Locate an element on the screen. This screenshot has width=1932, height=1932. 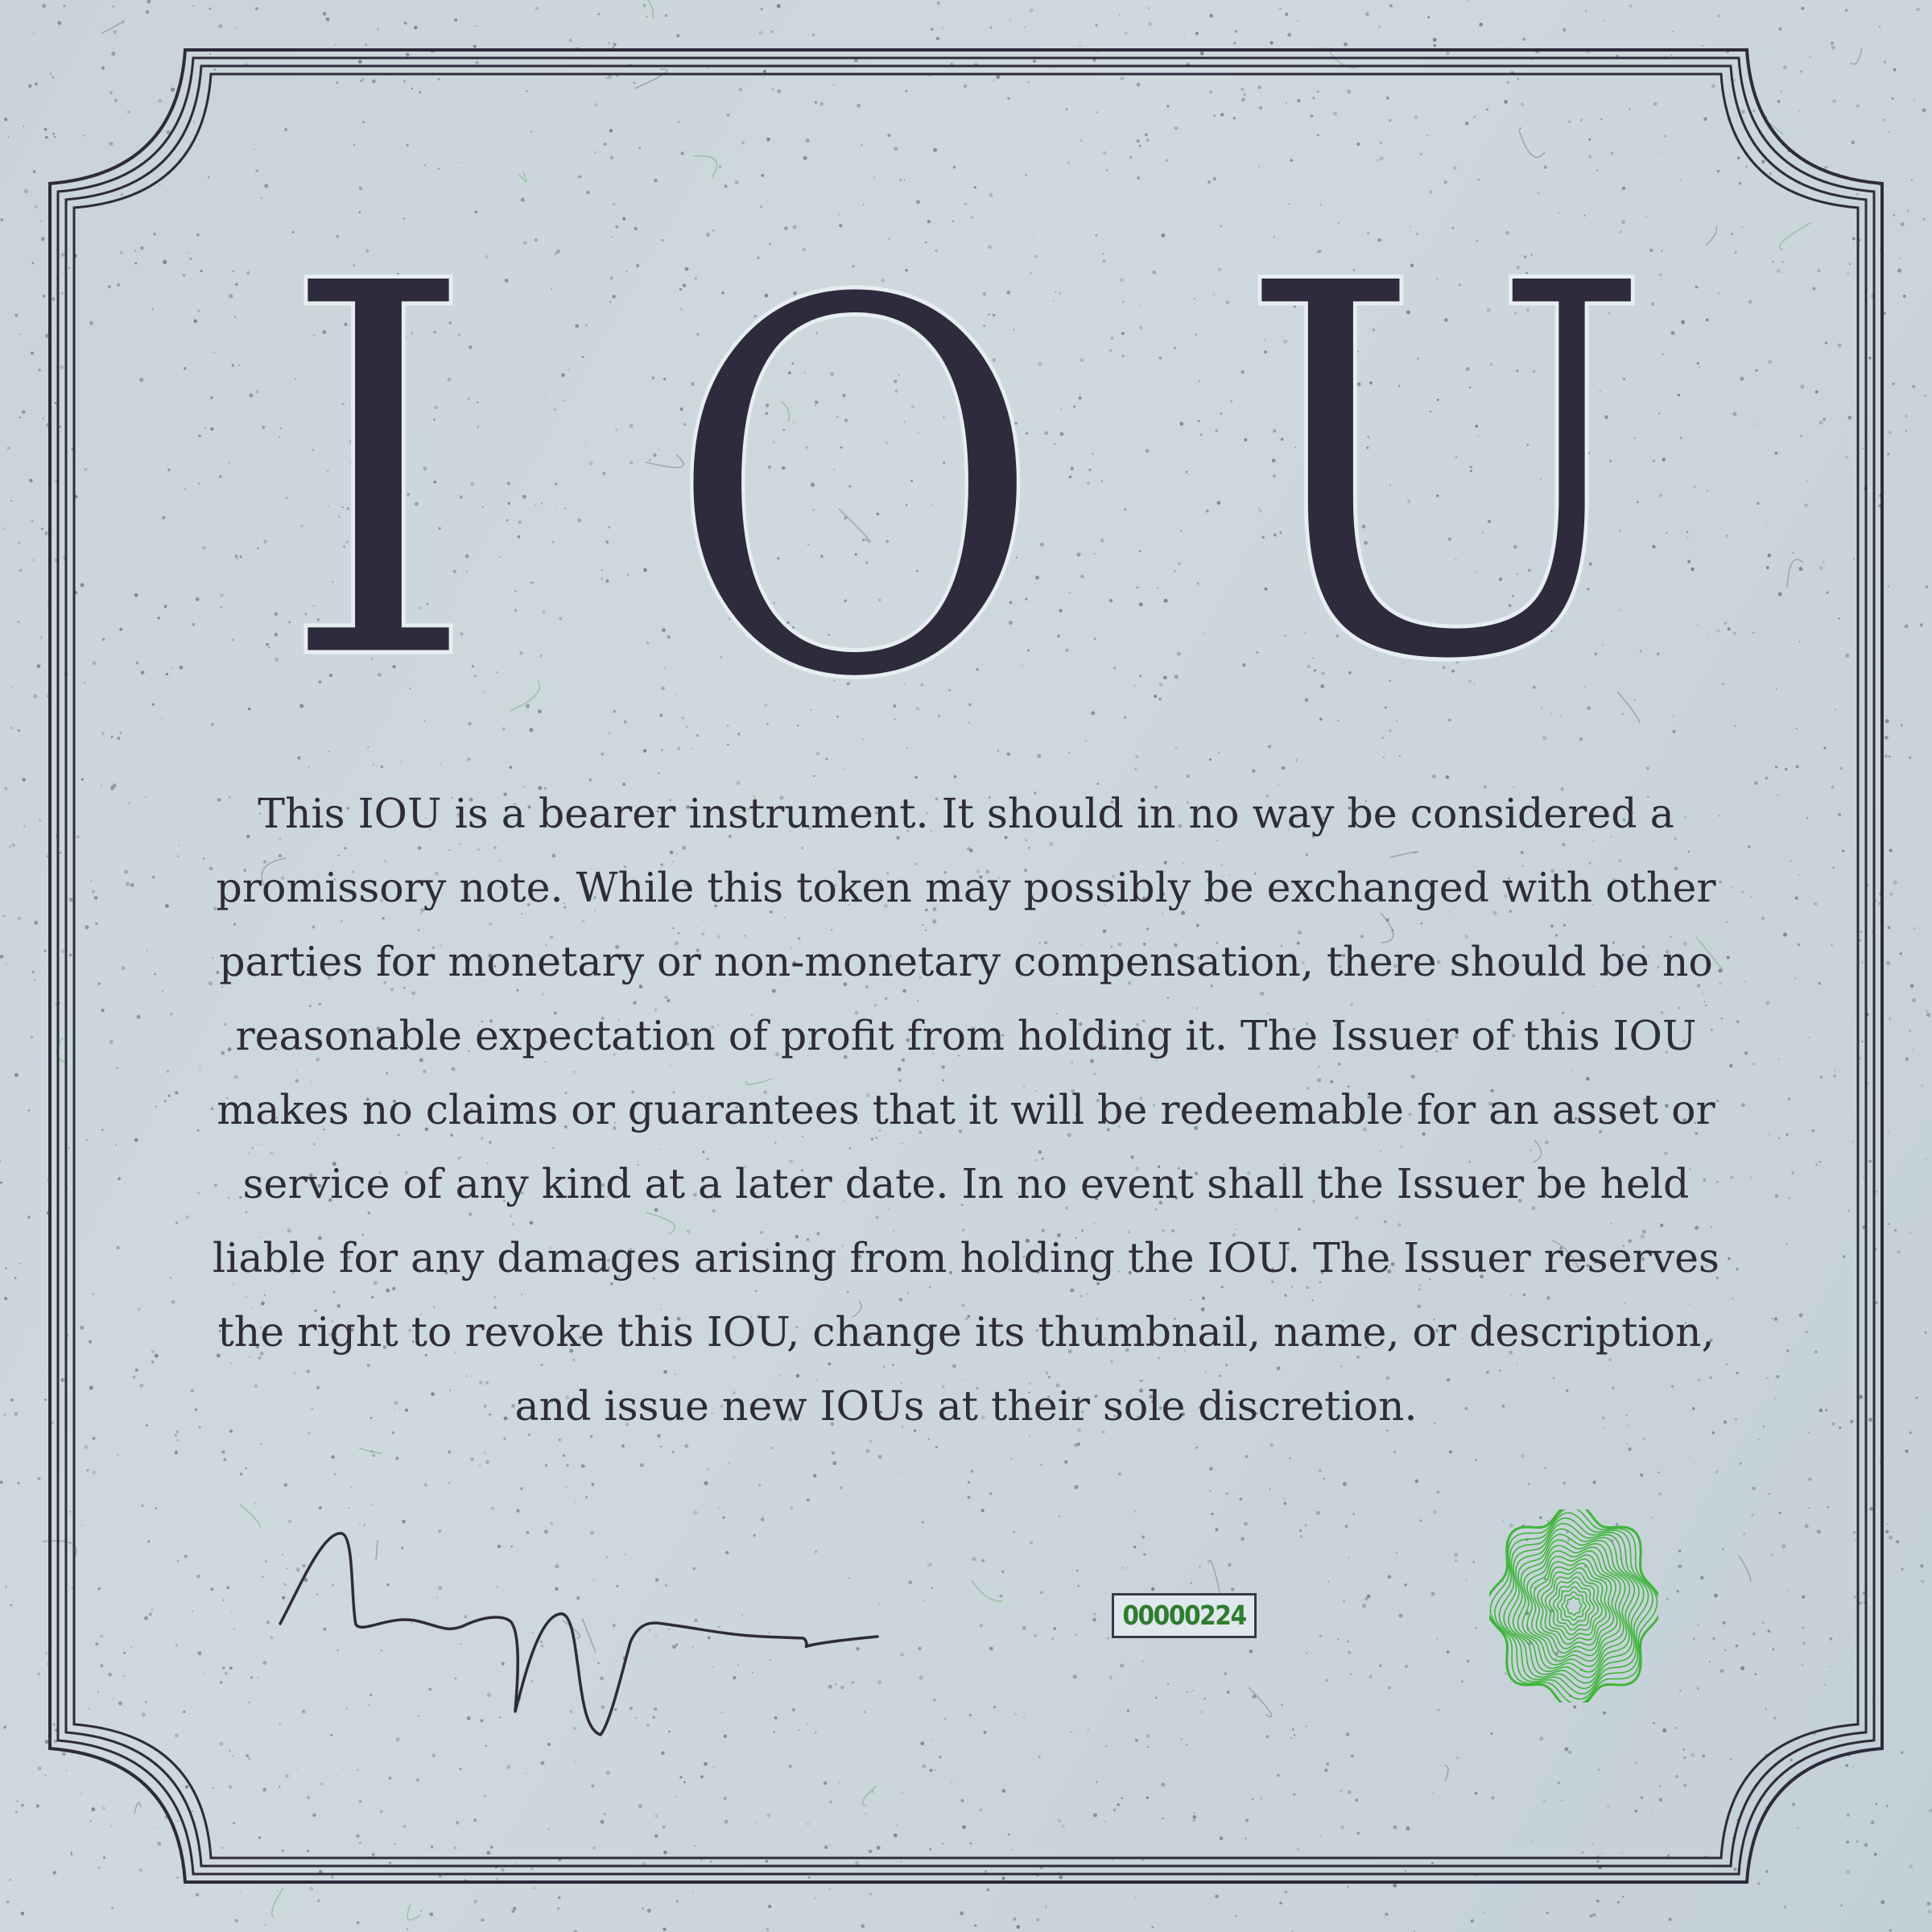
serial-number: 00000224 is located at coordinates (1184, 1615).